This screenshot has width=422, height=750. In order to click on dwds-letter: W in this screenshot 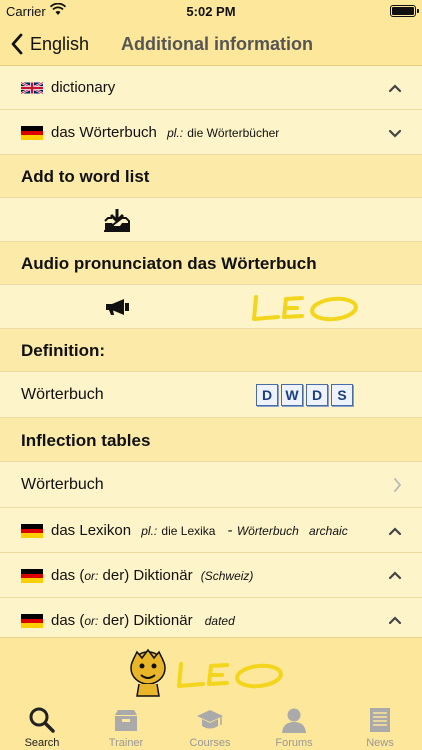, I will do `click(292, 395)`.